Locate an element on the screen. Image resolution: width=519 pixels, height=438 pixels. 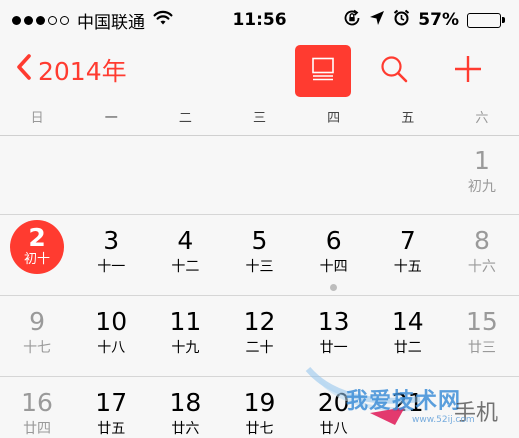
day-cell: 11 十九 is located at coordinates (185, 332).